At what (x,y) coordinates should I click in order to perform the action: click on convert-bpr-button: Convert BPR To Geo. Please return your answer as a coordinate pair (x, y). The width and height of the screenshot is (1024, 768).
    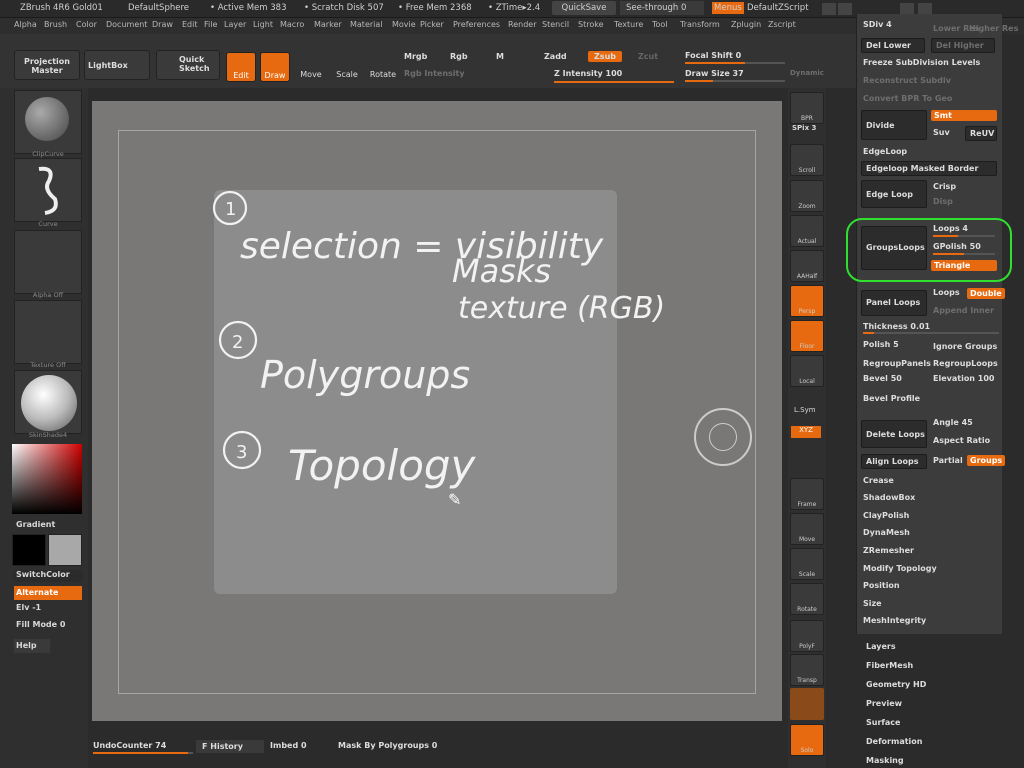
    Looking at the image, I should click on (907, 98).